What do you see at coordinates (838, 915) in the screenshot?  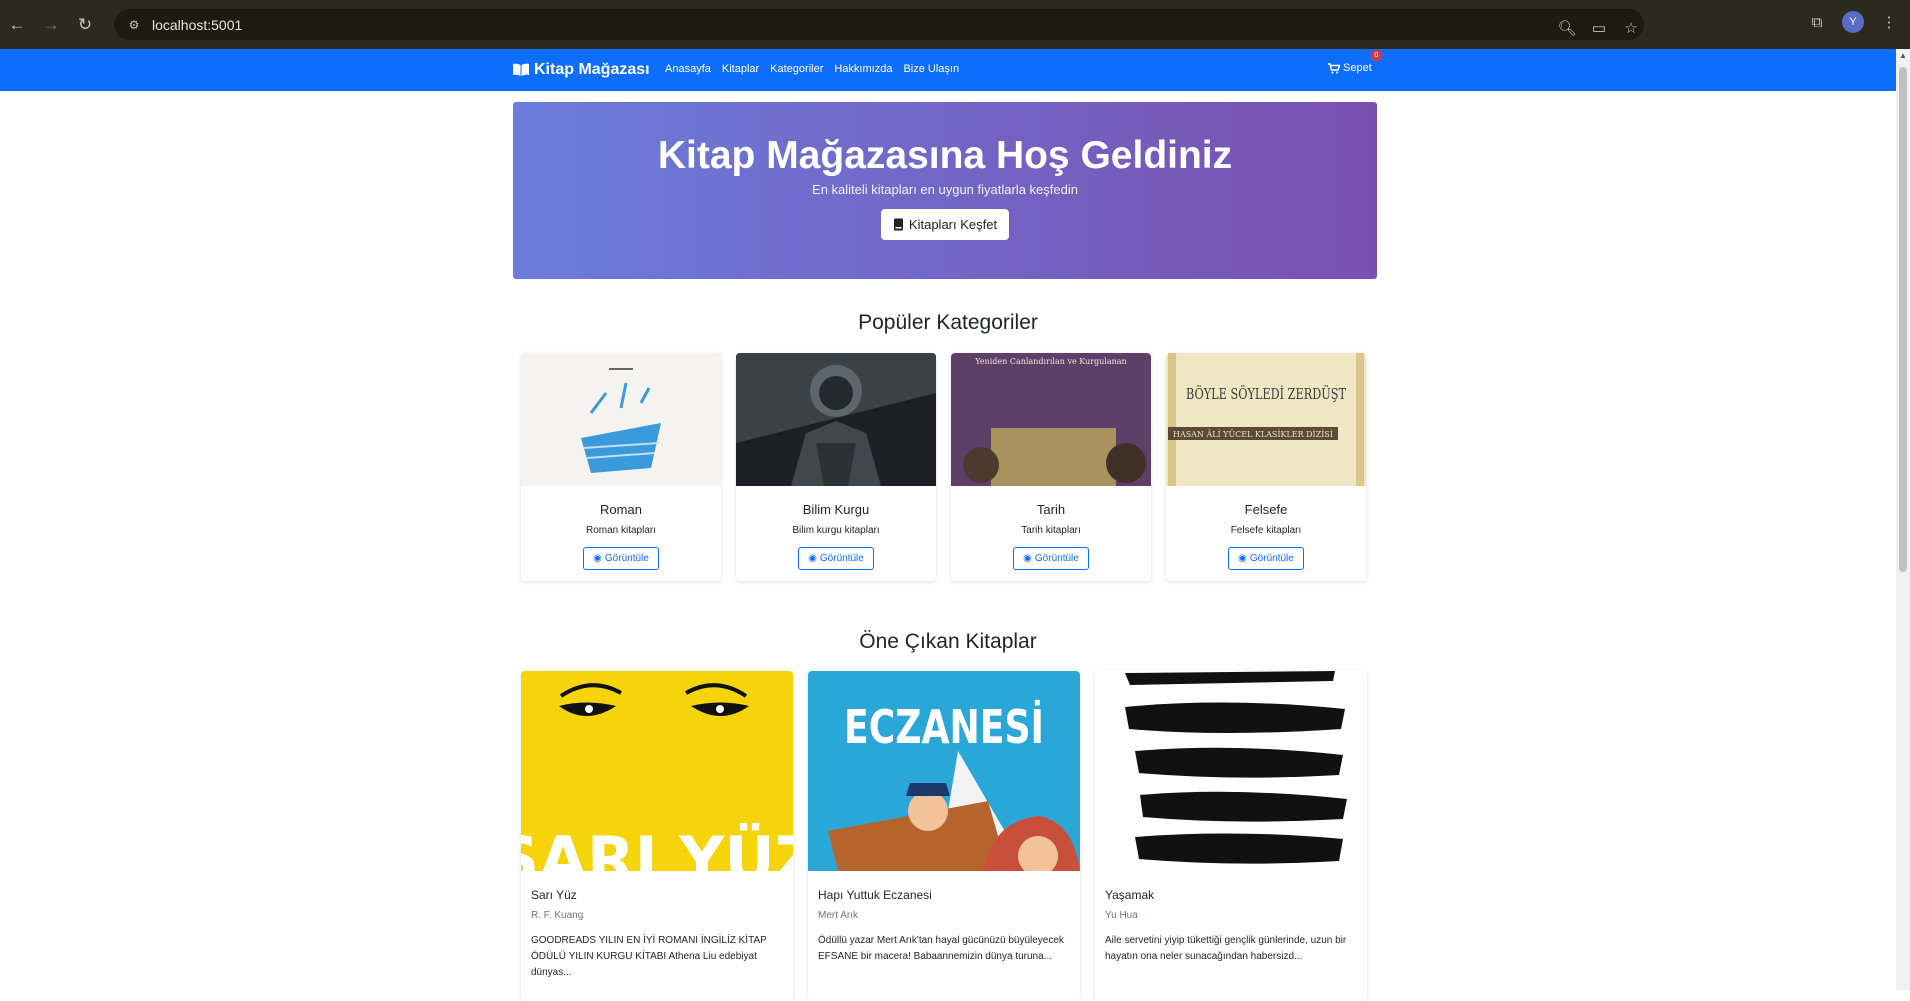 I see `book-author: Mert Arık` at bounding box center [838, 915].